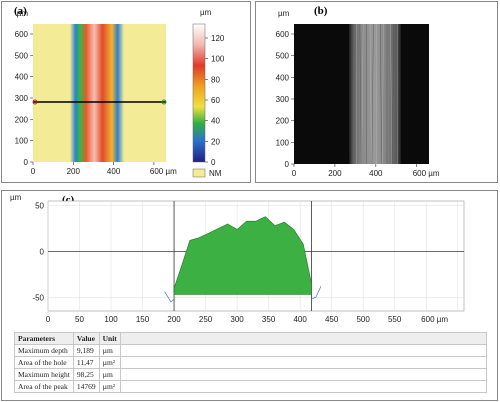 This screenshot has width=500, height=402. Describe the element at coordinates (22, 119) in the screenshot. I see `panel-a-y-tick-label: 200` at that location.